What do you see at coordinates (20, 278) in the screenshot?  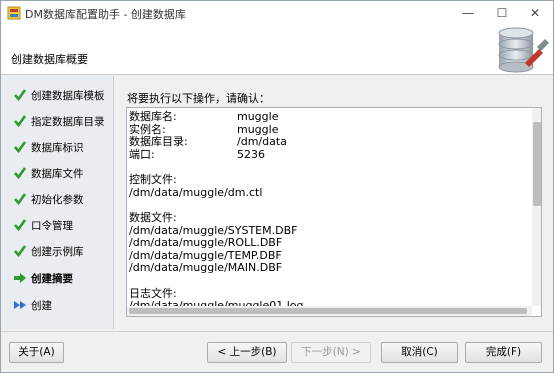 I see `arrow-right-icon` at bounding box center [20, 278].